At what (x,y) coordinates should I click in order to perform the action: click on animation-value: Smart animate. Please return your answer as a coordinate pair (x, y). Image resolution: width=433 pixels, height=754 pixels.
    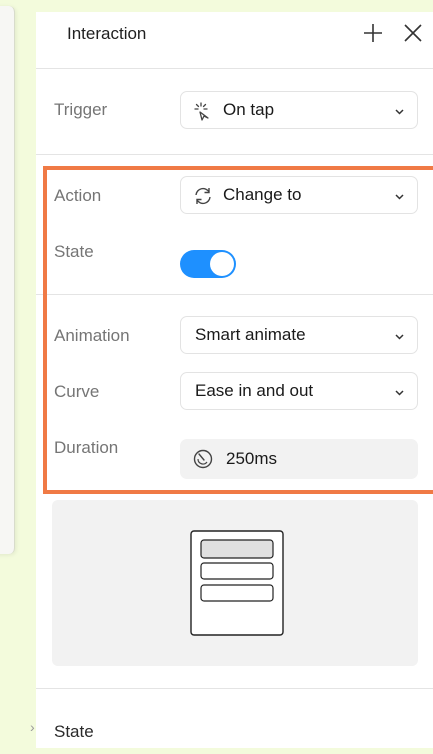
    Looking at the image, I should click on (250, 334).